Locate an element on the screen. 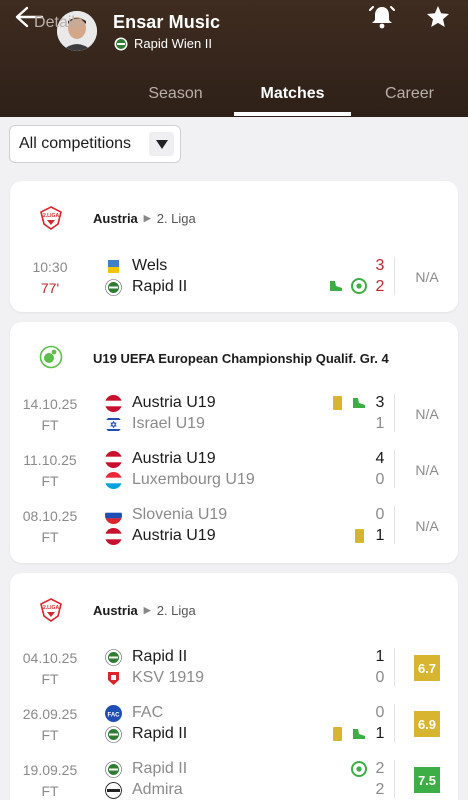  home-team: Wels is located at coordinates (136, 266).